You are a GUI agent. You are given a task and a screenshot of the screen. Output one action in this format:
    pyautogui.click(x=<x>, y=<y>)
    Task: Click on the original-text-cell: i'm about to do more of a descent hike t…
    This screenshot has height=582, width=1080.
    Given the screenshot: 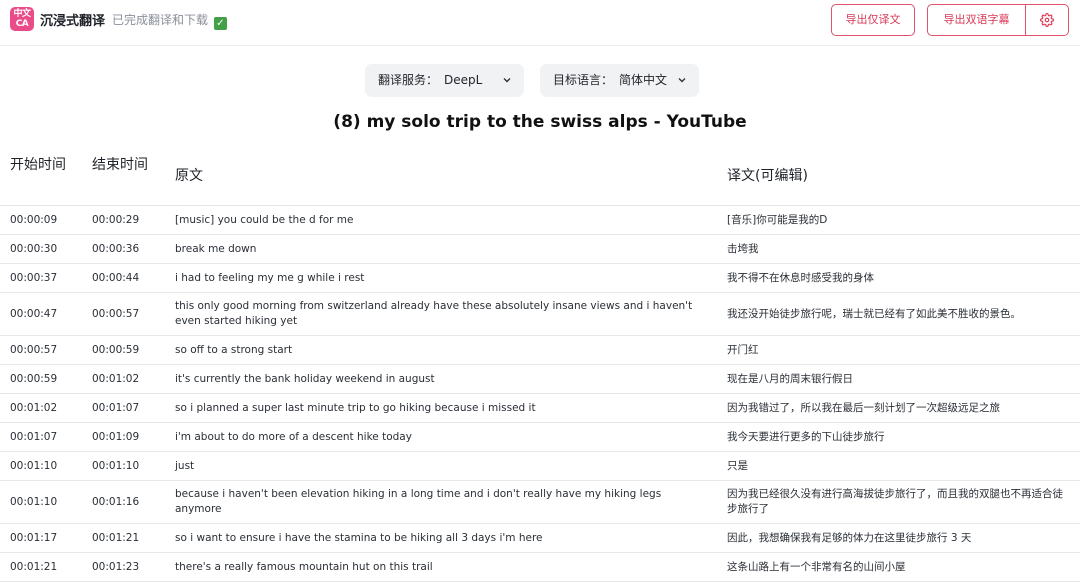 What is the action you would take?
    pyautogui.click(x=293, y=436)
    